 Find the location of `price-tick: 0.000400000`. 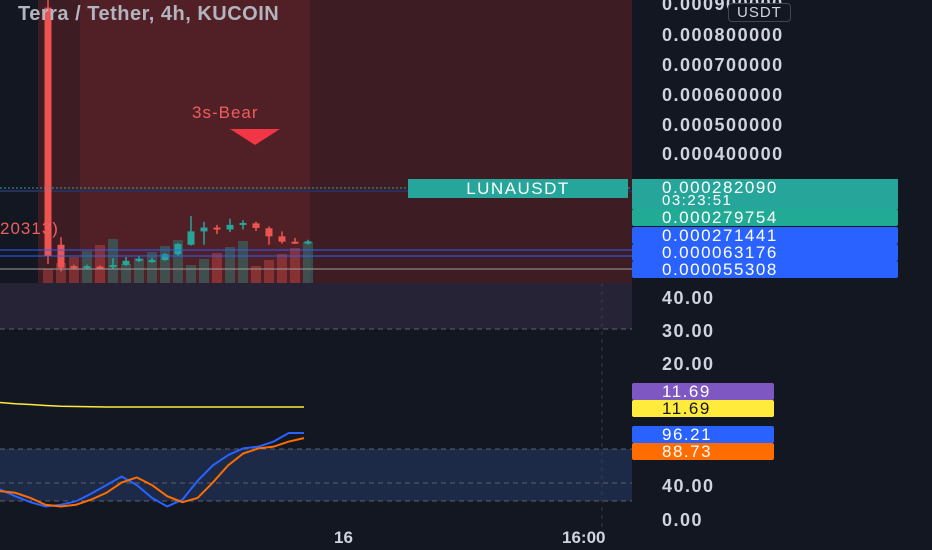

price-tick: 0.000400000 is located at coordinates (723, 154).